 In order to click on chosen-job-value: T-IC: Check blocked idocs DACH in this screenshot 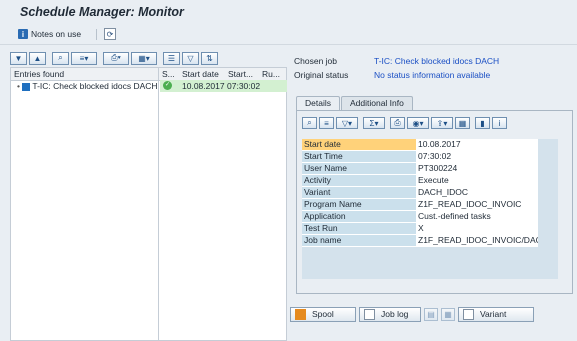, I will do `click(437, 61)`.